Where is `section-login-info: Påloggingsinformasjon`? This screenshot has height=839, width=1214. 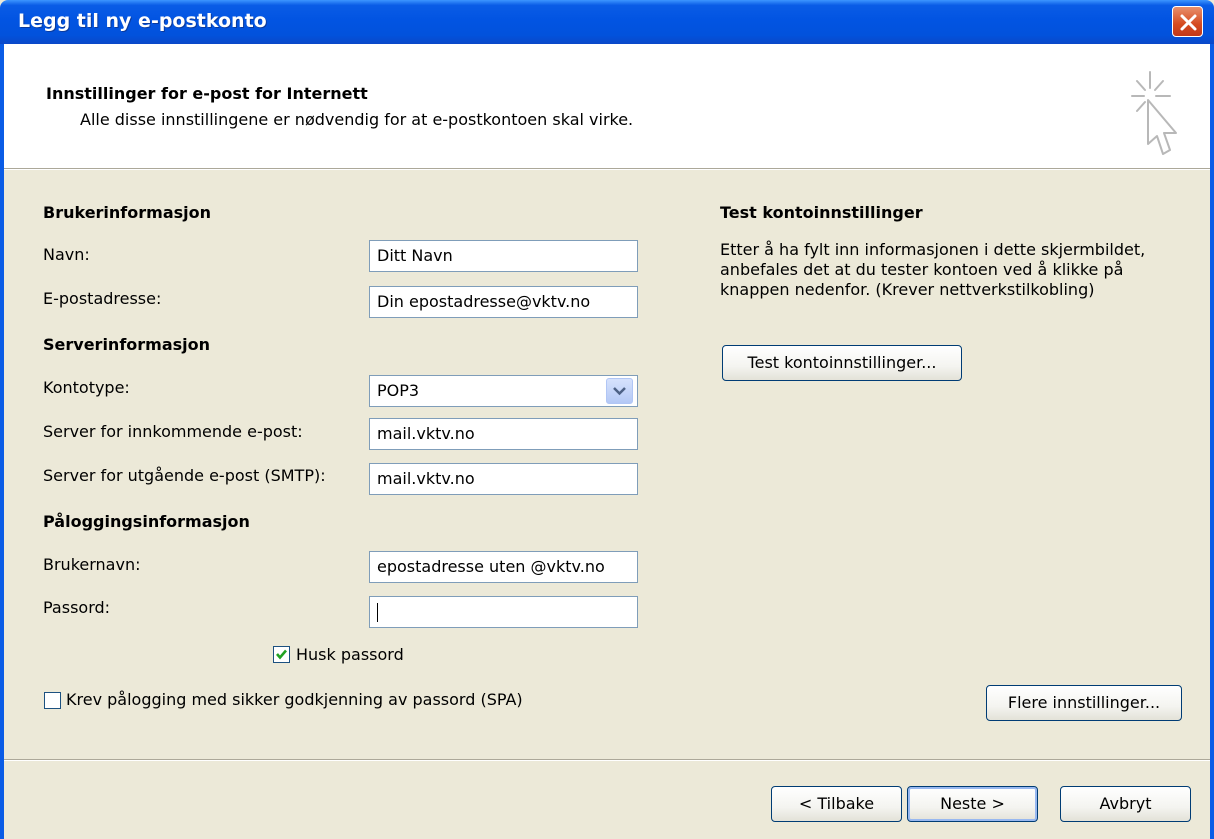
section-login-info: Påloggingsinformasjon is located at coordinates (146, 521).